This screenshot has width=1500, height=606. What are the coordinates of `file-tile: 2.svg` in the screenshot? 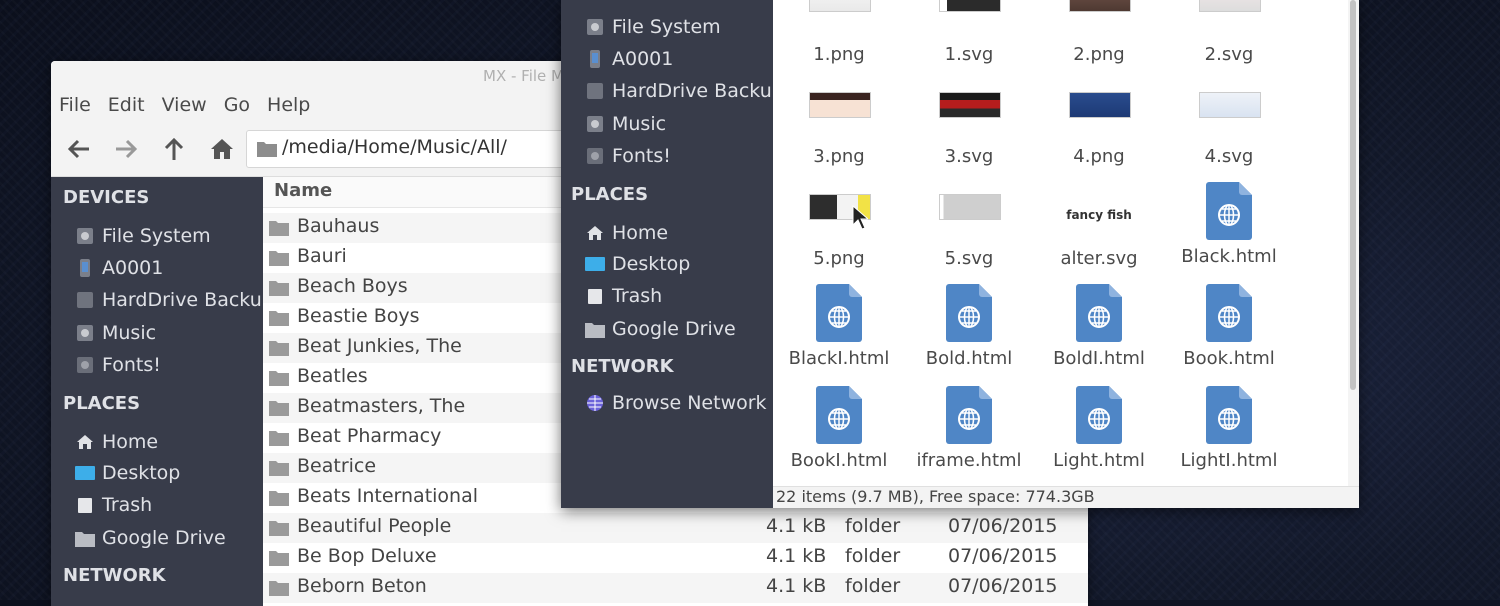 It's located at (1229, 35).